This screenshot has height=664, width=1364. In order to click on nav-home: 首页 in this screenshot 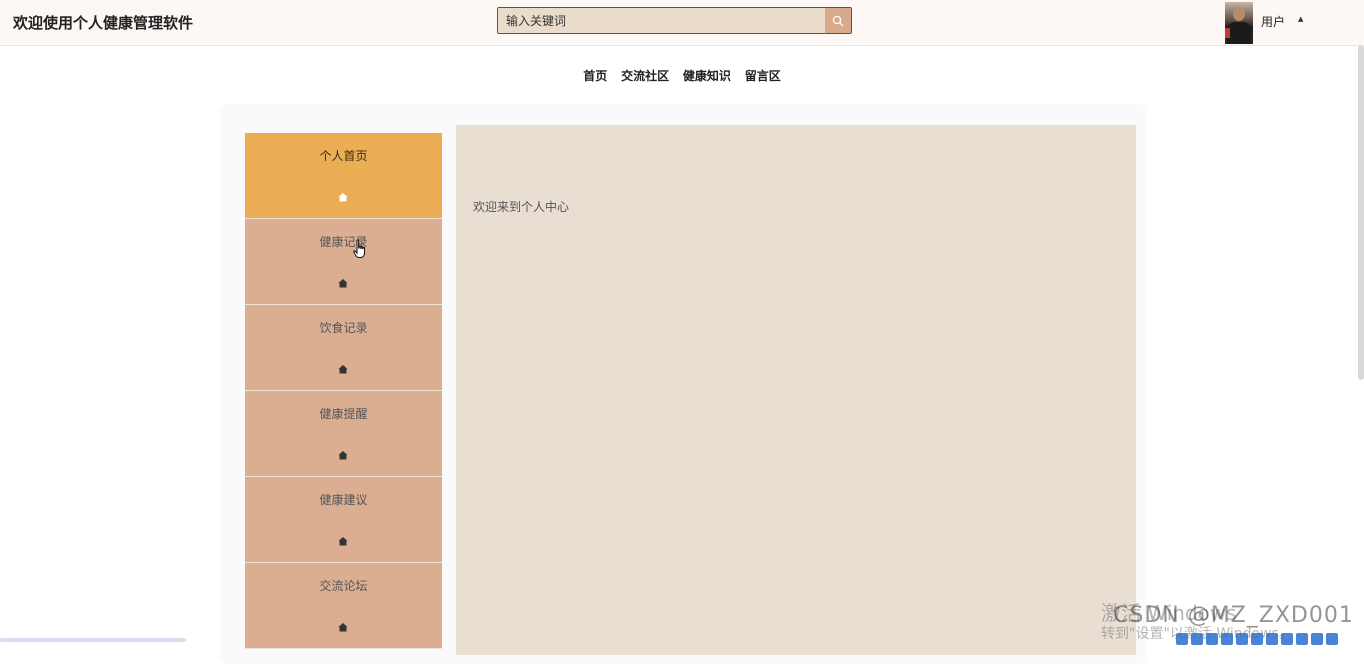, I will do `click(595, 76)`.